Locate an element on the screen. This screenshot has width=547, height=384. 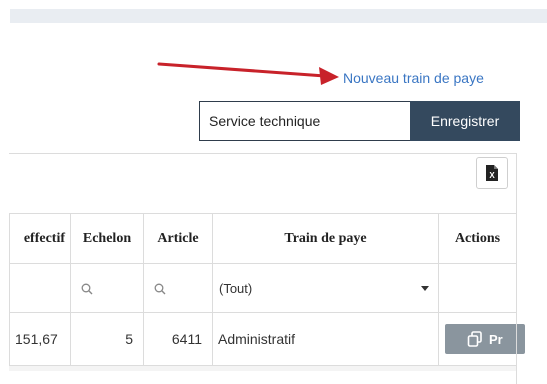
save-form: Enregistrer is located at coordinates (359, 121).